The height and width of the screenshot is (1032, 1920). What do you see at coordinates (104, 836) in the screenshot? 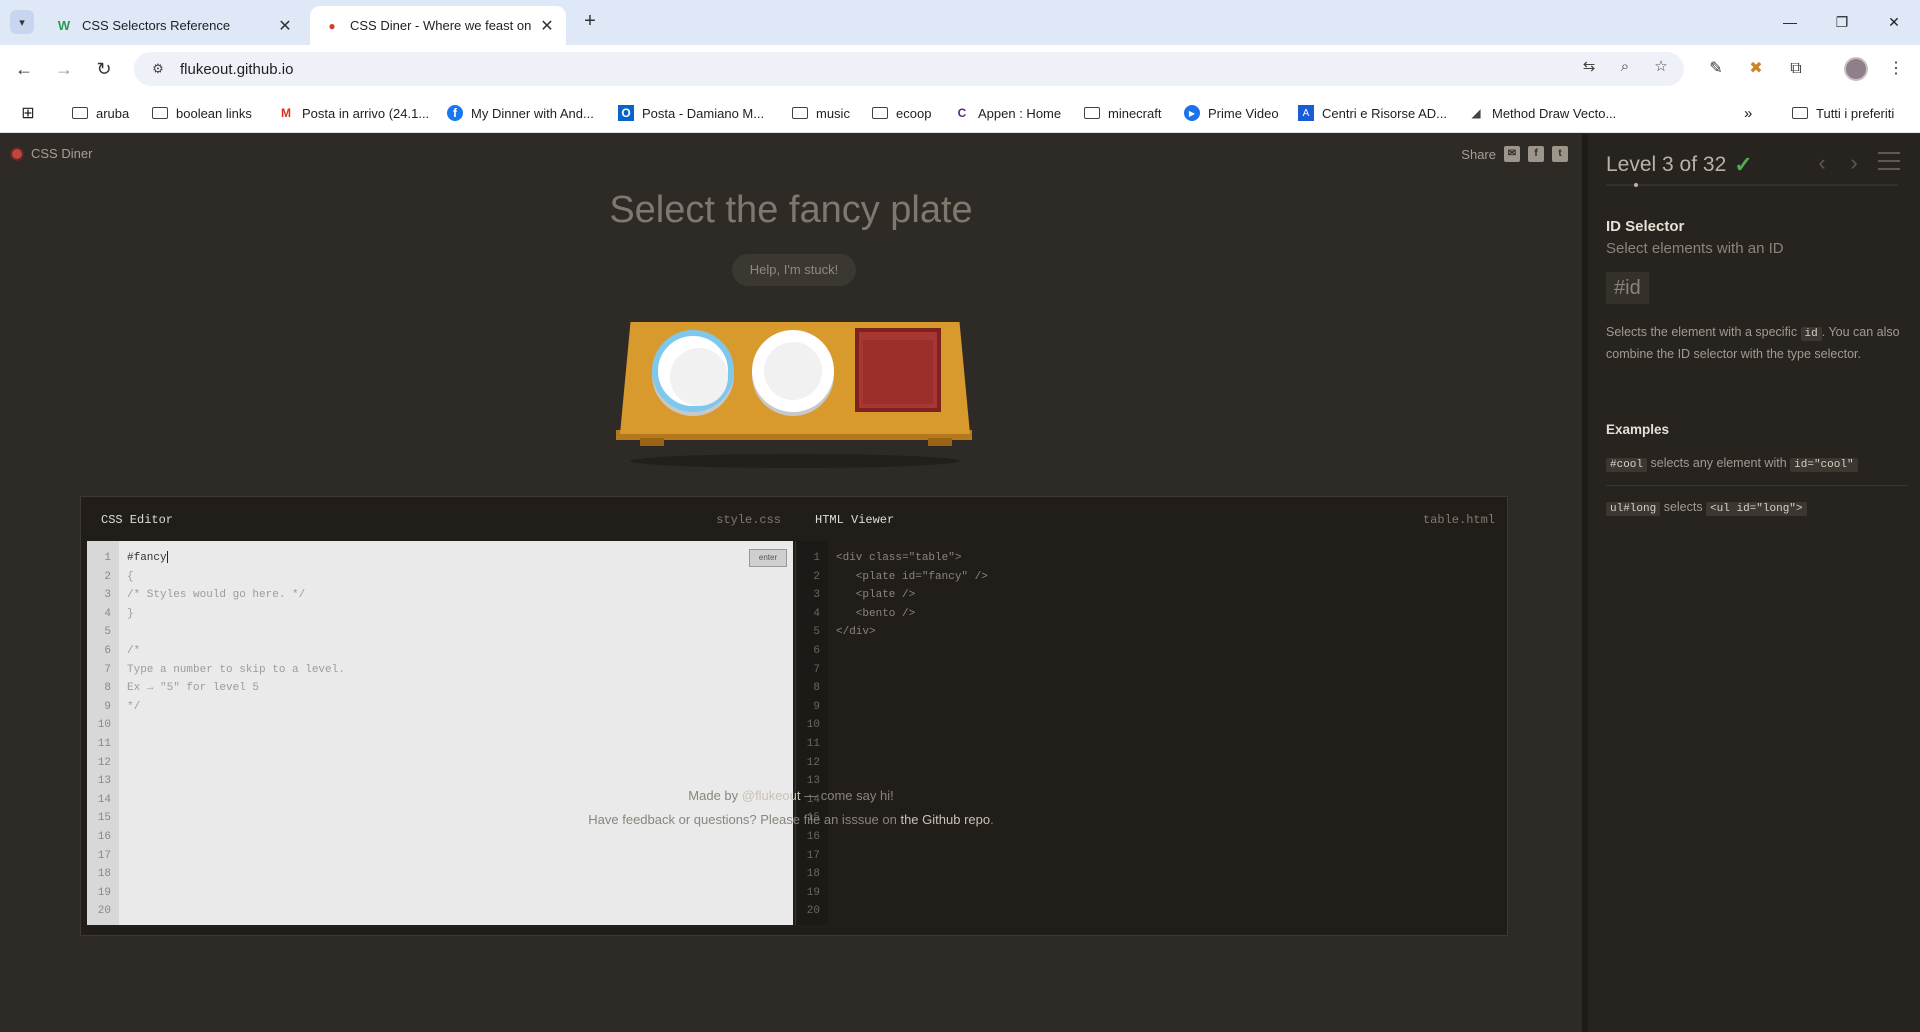
I see `line-number: 16` at bounding box center [104, 836].